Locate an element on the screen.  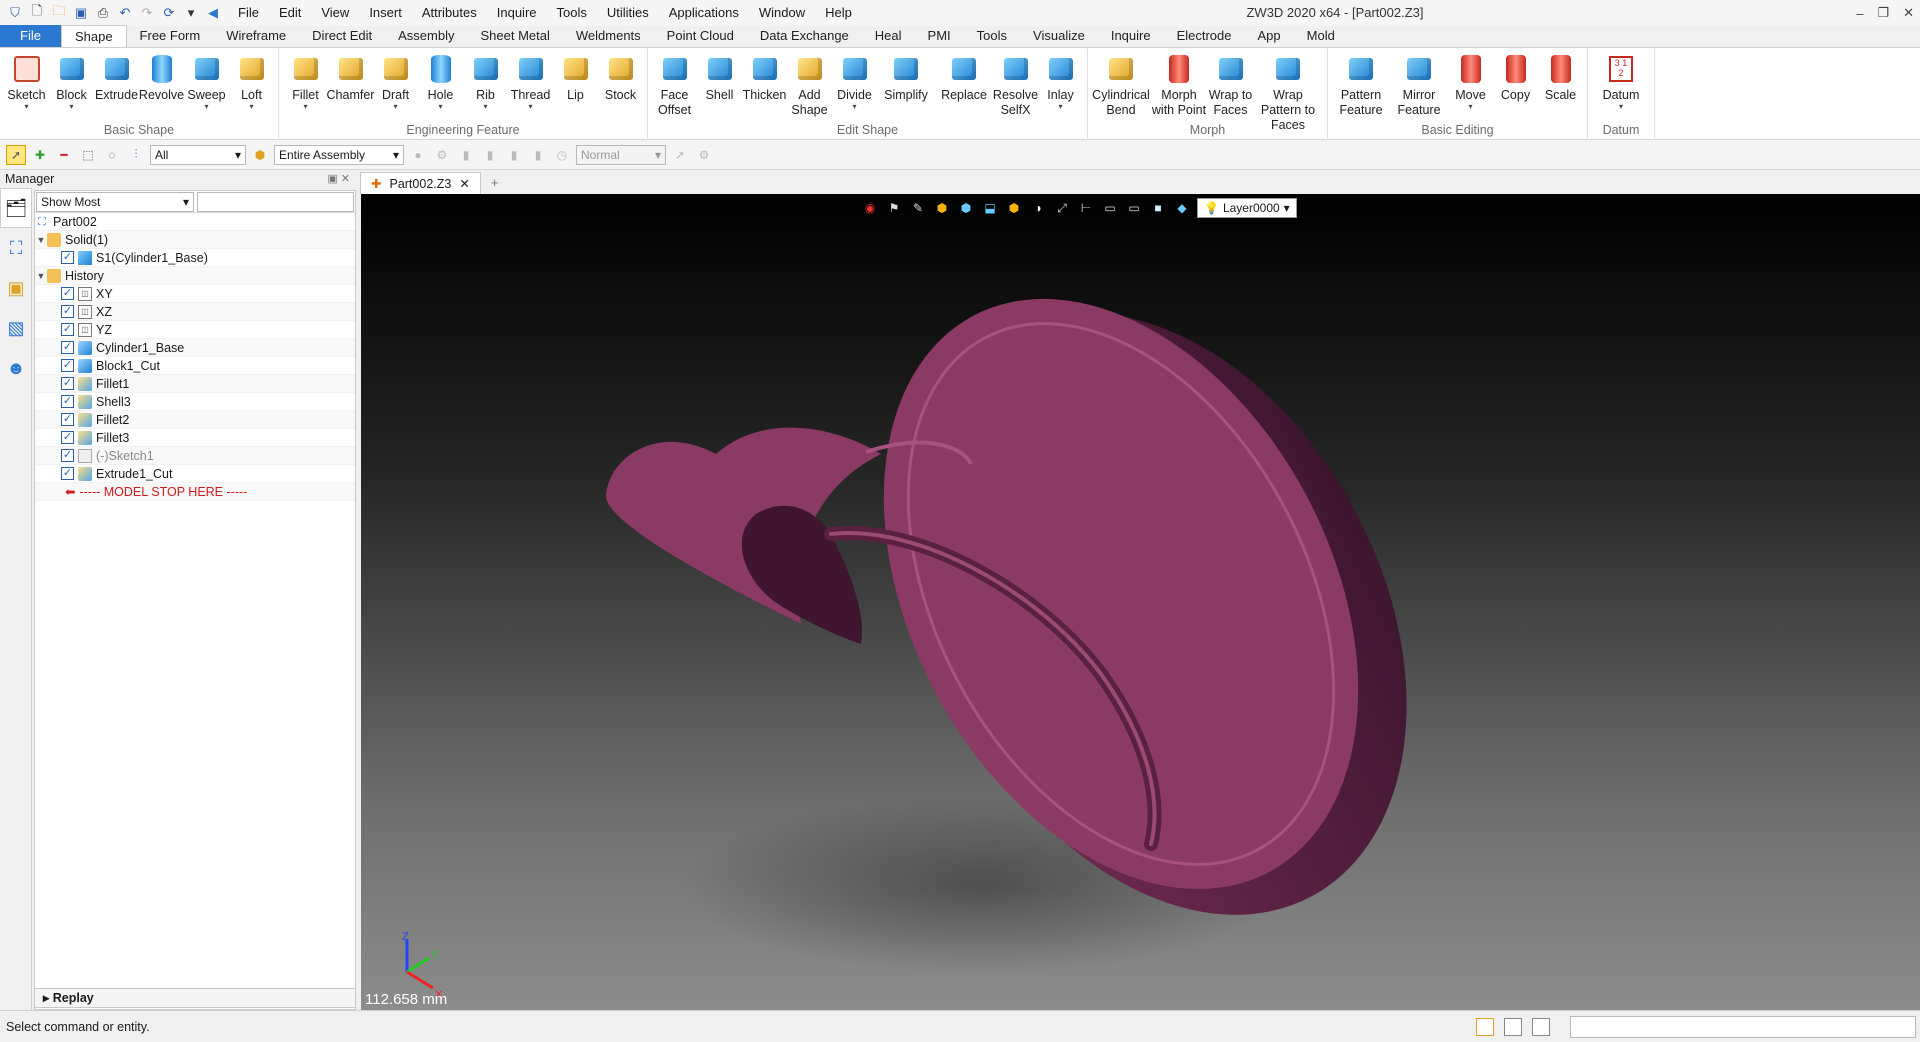
scope-dropdown: Entire Assembly ▾ is located at coordinates (339, 154).